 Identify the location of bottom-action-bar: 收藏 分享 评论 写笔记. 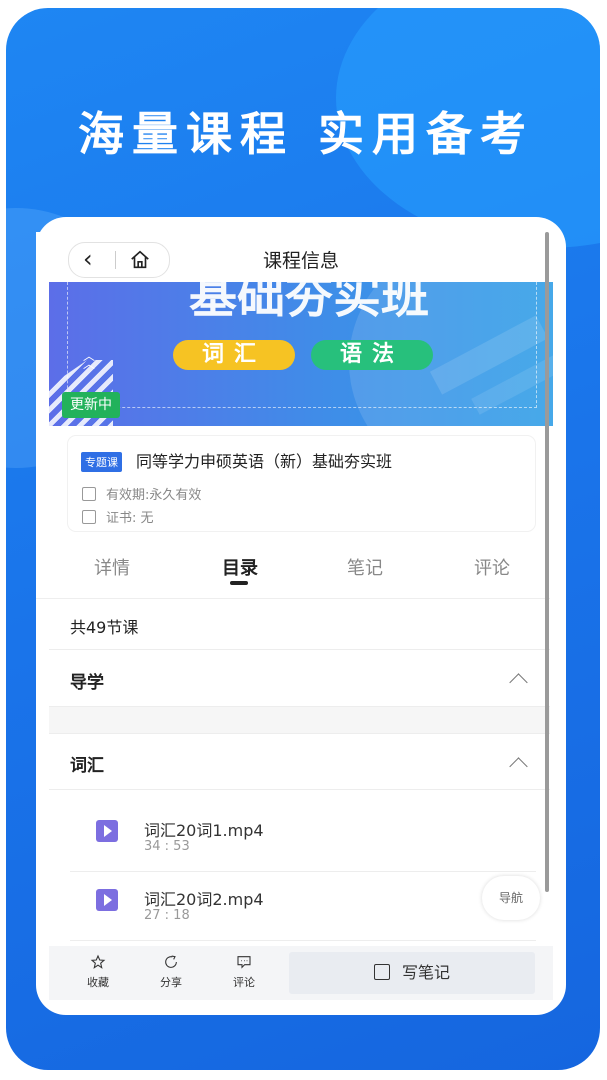
(301, 973).